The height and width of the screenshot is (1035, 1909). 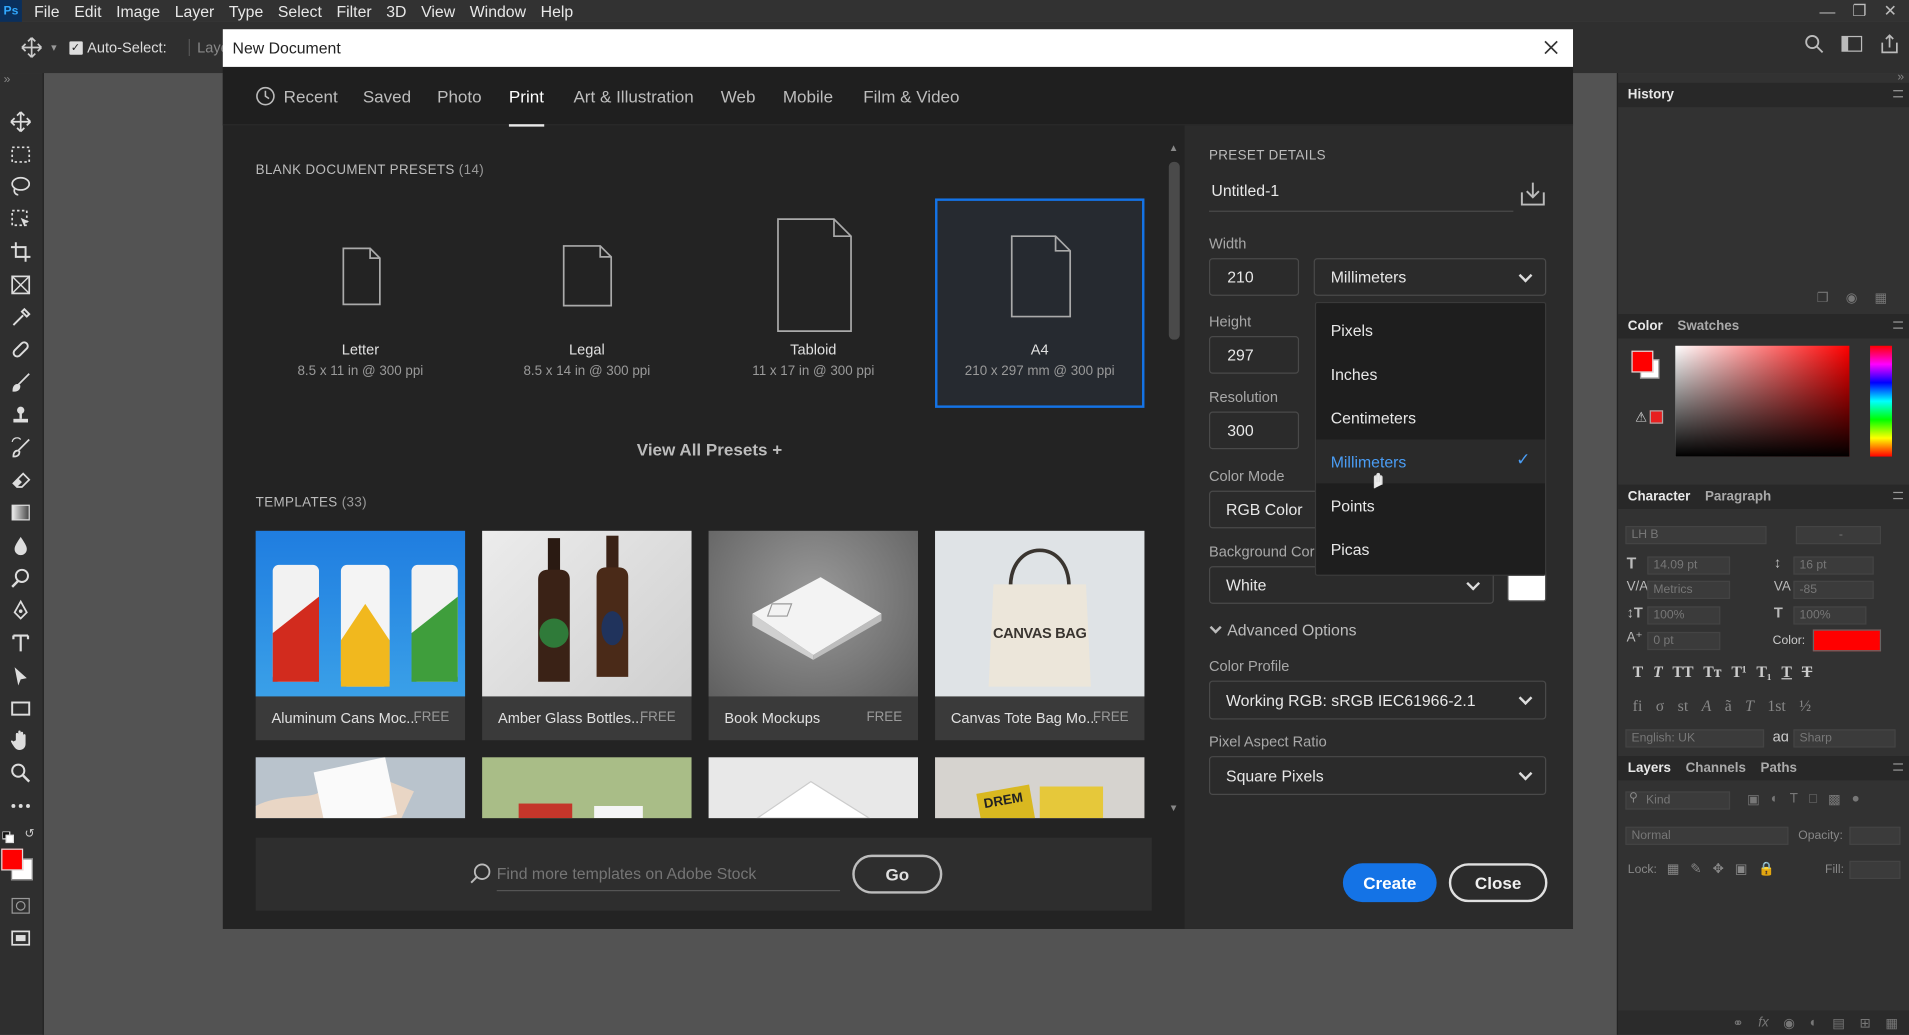 I want to click on gamut-color-swatch, so click(x=1656, y=417).